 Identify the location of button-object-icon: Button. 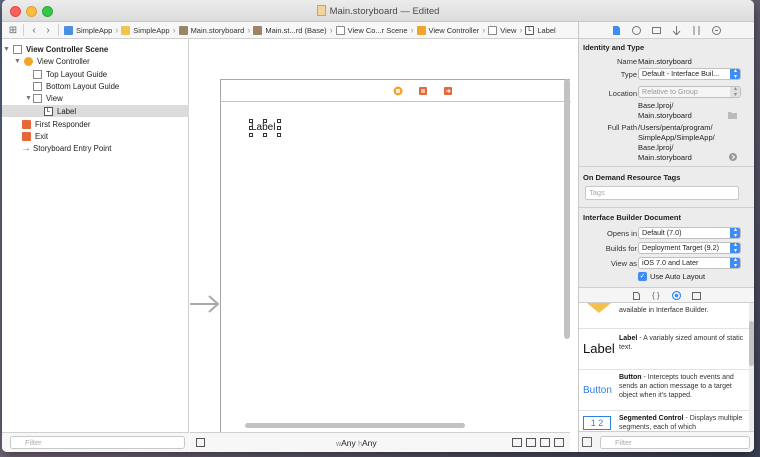
(597, 390).